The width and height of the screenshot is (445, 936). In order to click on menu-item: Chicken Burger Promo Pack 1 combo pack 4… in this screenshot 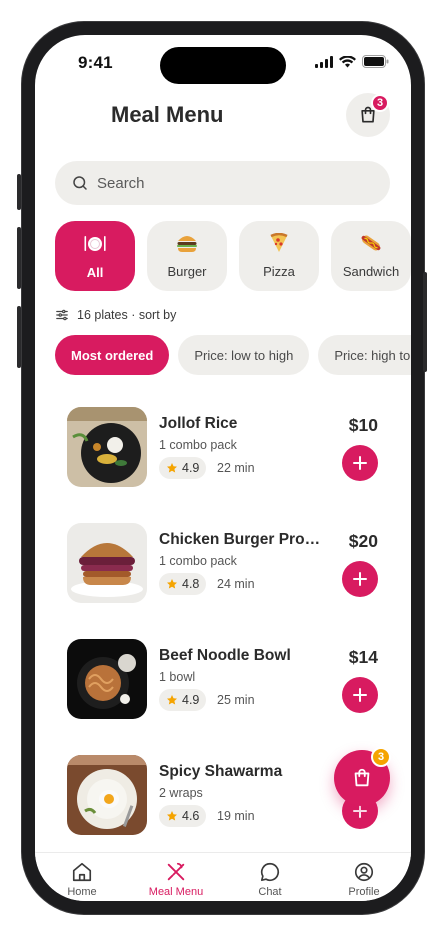, I will do `click(222, 569)`.